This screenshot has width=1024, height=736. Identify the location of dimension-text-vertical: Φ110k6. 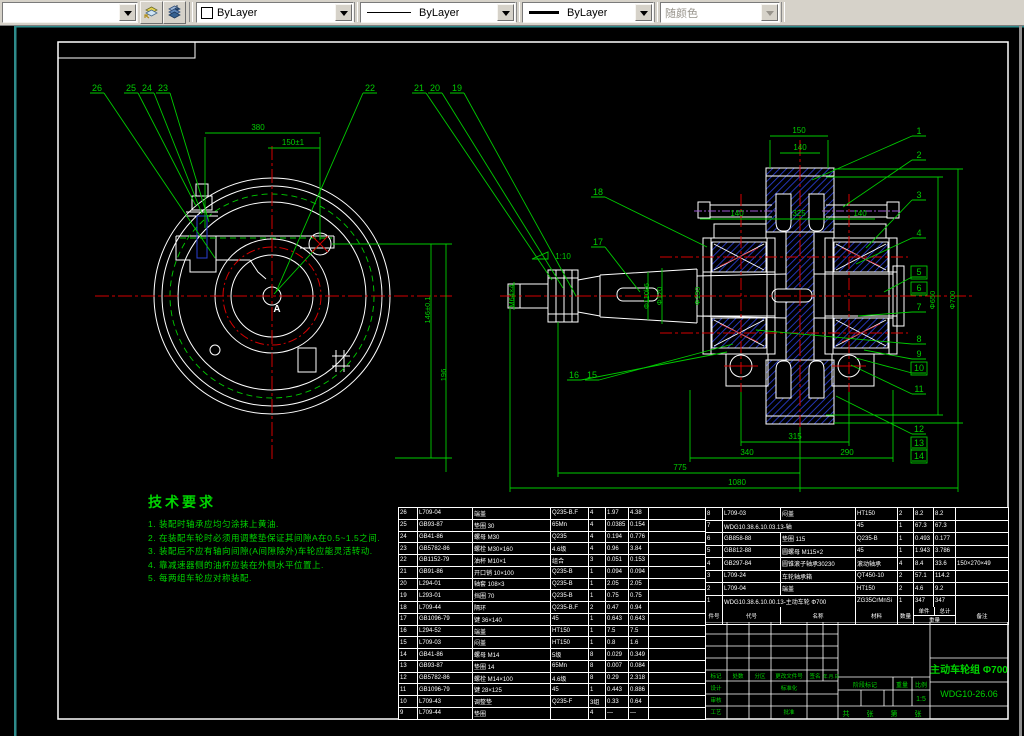
(646, 296).